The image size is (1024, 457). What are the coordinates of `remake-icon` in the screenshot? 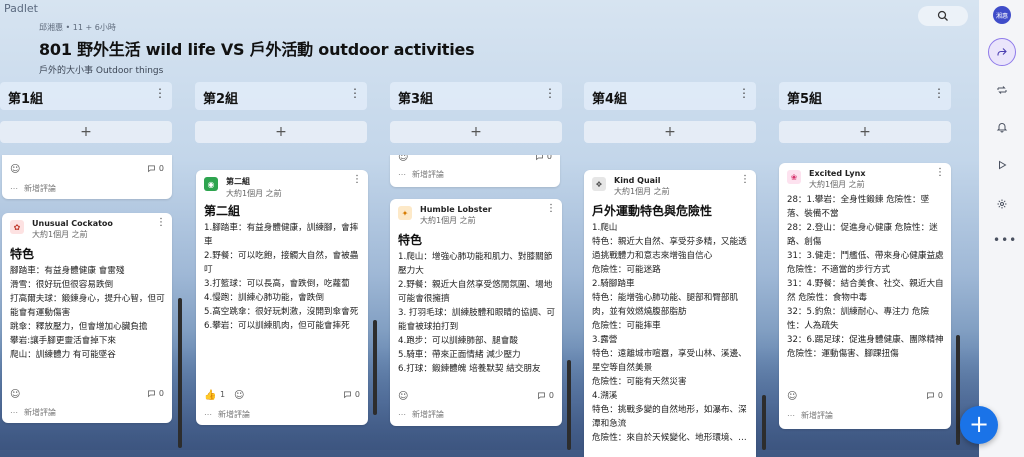 It's located at (1002, 90).